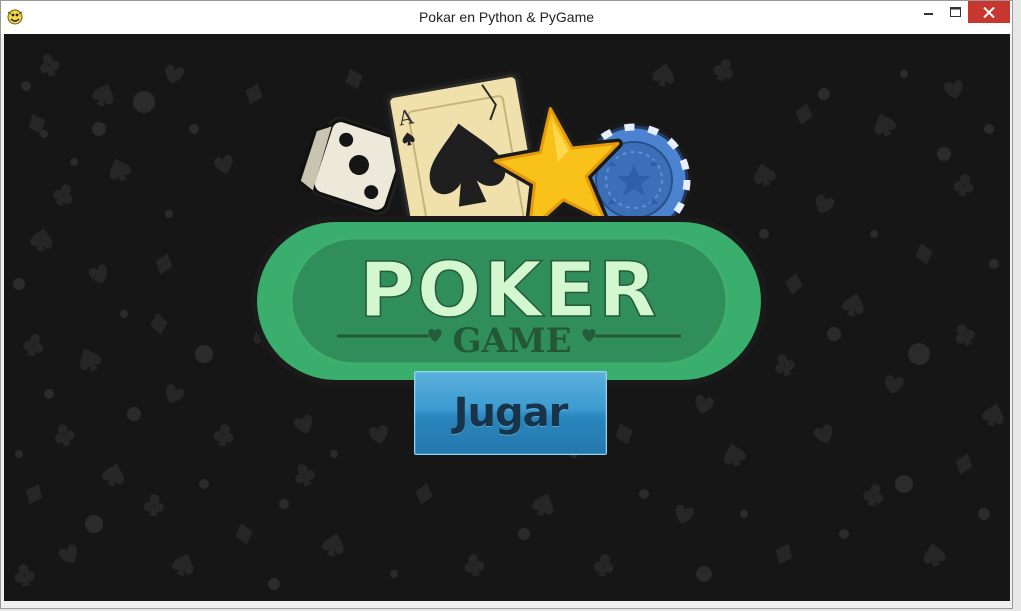 The image size is (1021, 611). I want to click on close-icon, so click(989, 12).